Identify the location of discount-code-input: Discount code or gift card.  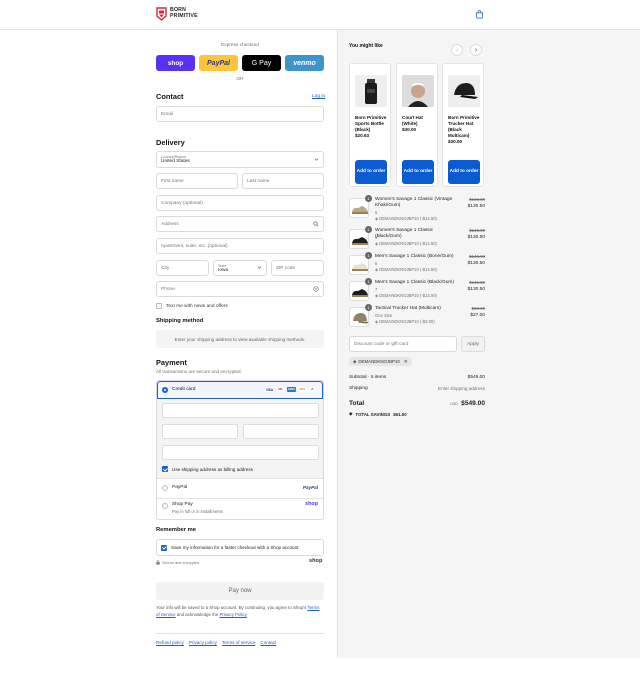
(403, 344).